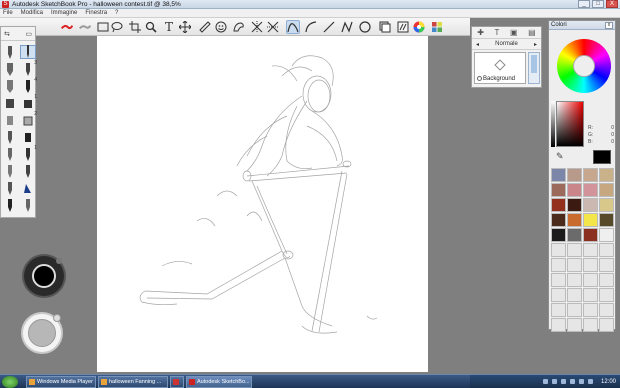 The height and width of the screenshot is (388, 620). I want to click on image-layer-icon: ▣, so click(514, 32).